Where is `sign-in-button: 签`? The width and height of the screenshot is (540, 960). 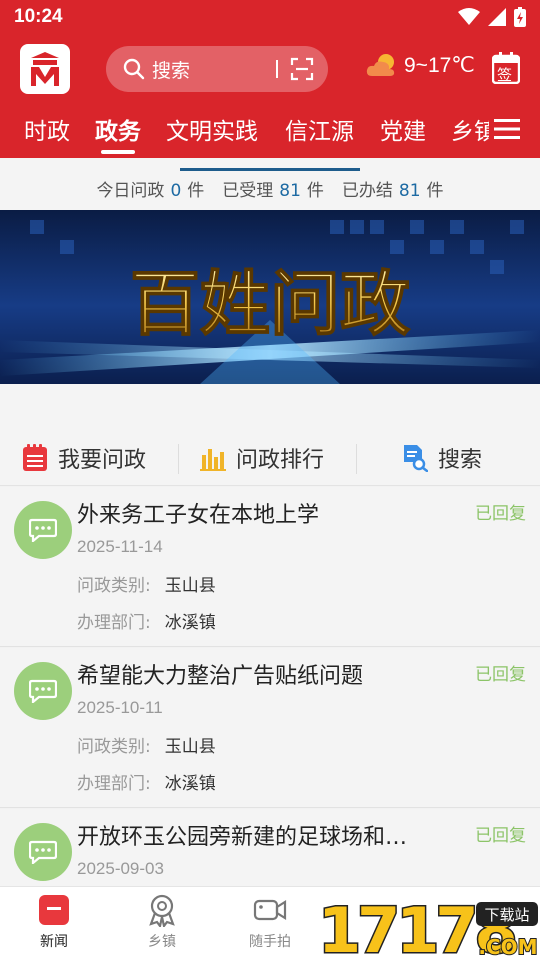
sign-in-button: 签 is located at coordinates (506, 68).